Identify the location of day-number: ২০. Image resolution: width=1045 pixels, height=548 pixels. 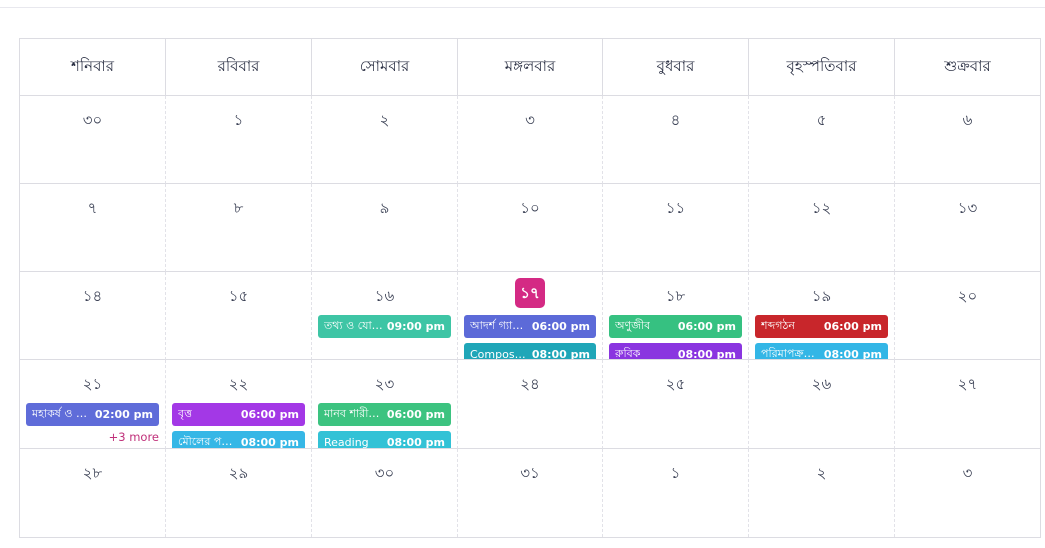
(967, 296).